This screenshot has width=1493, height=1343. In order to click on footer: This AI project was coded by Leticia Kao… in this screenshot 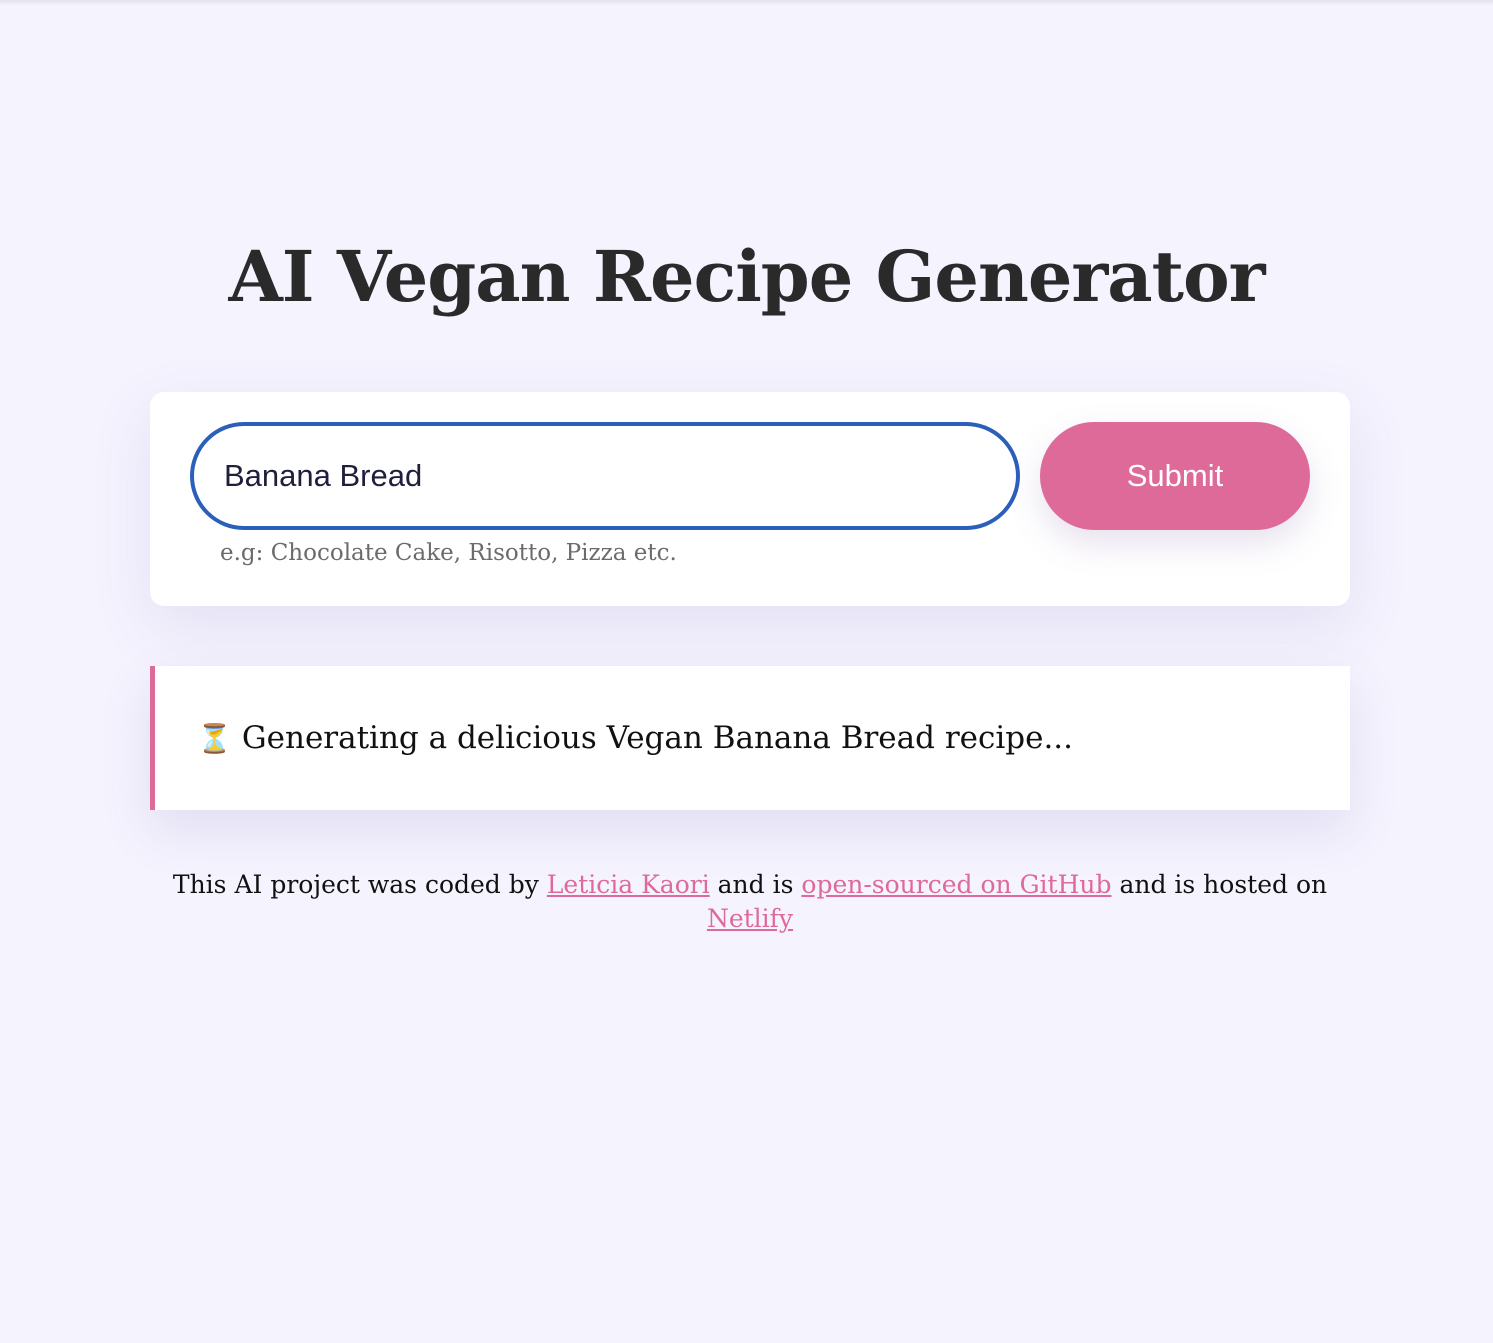, I will do `click(750, 902)`.